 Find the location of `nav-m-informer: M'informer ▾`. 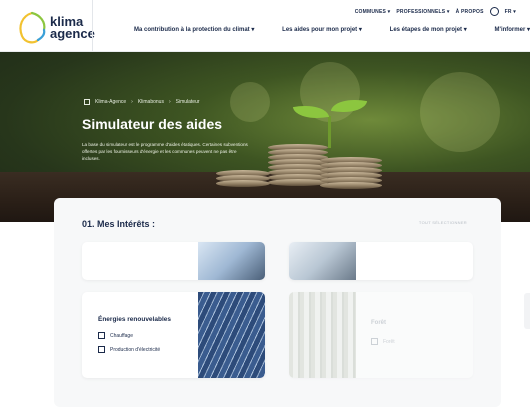

nav-m-informer: M'informer ▾ is located at coordinates (512, 33).